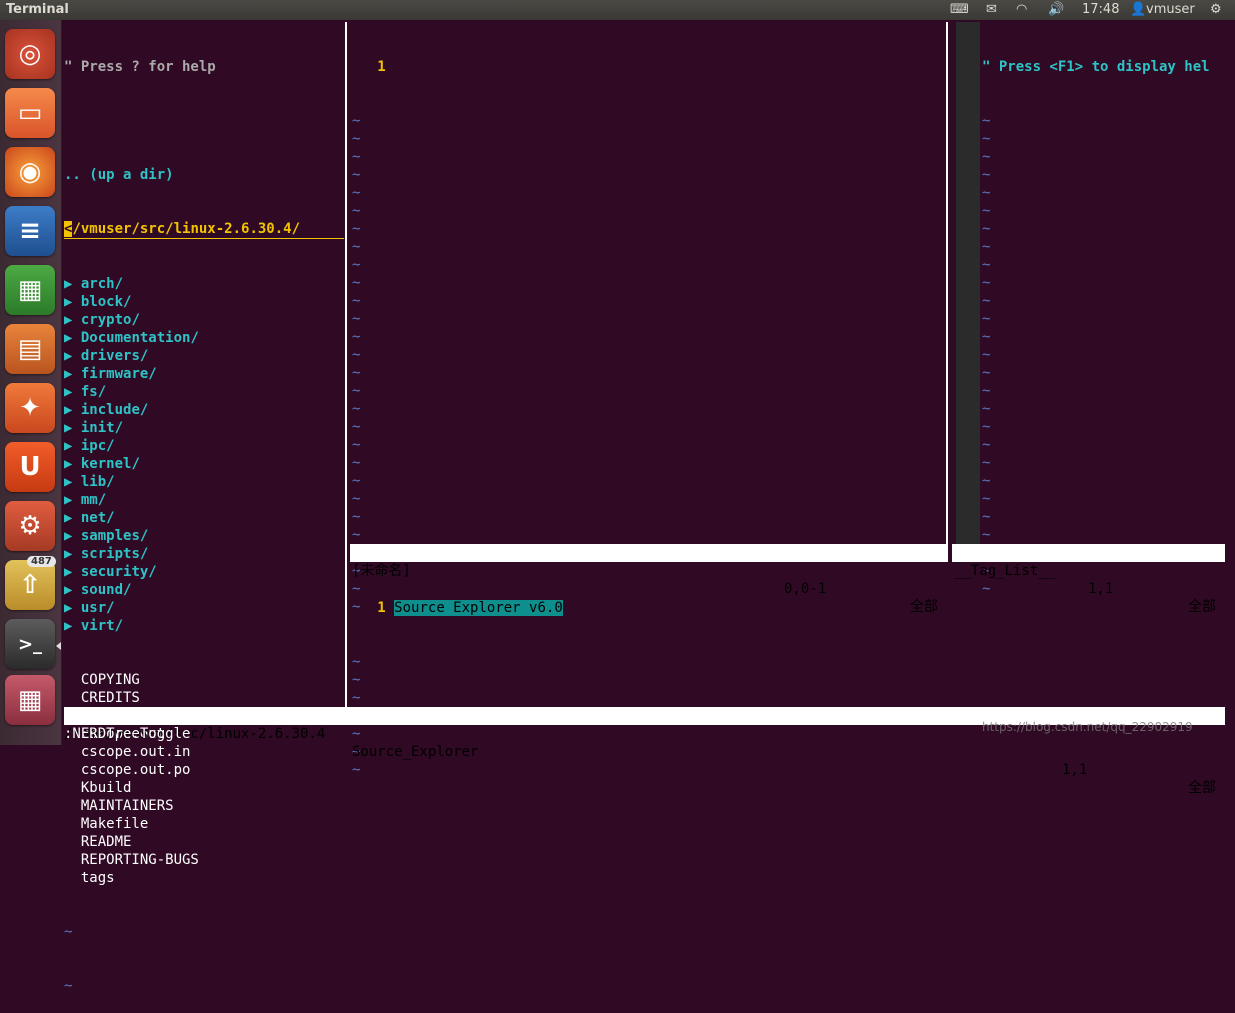 Image resolution: width=1235 pixels, height=1013 pixels. I want to click on directory-item: ▶ scripts/, so click(204, 554).